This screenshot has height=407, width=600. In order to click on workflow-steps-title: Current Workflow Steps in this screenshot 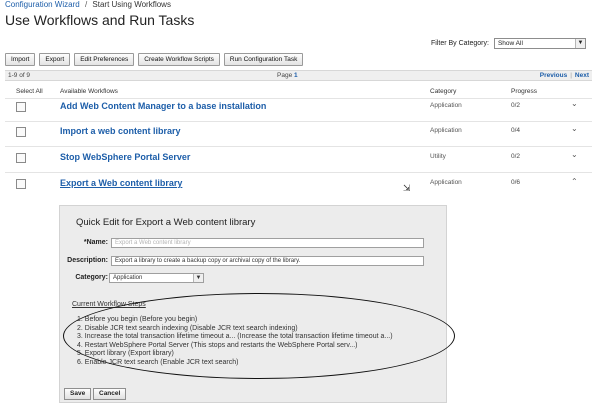, I will do `click(109, 304)`.